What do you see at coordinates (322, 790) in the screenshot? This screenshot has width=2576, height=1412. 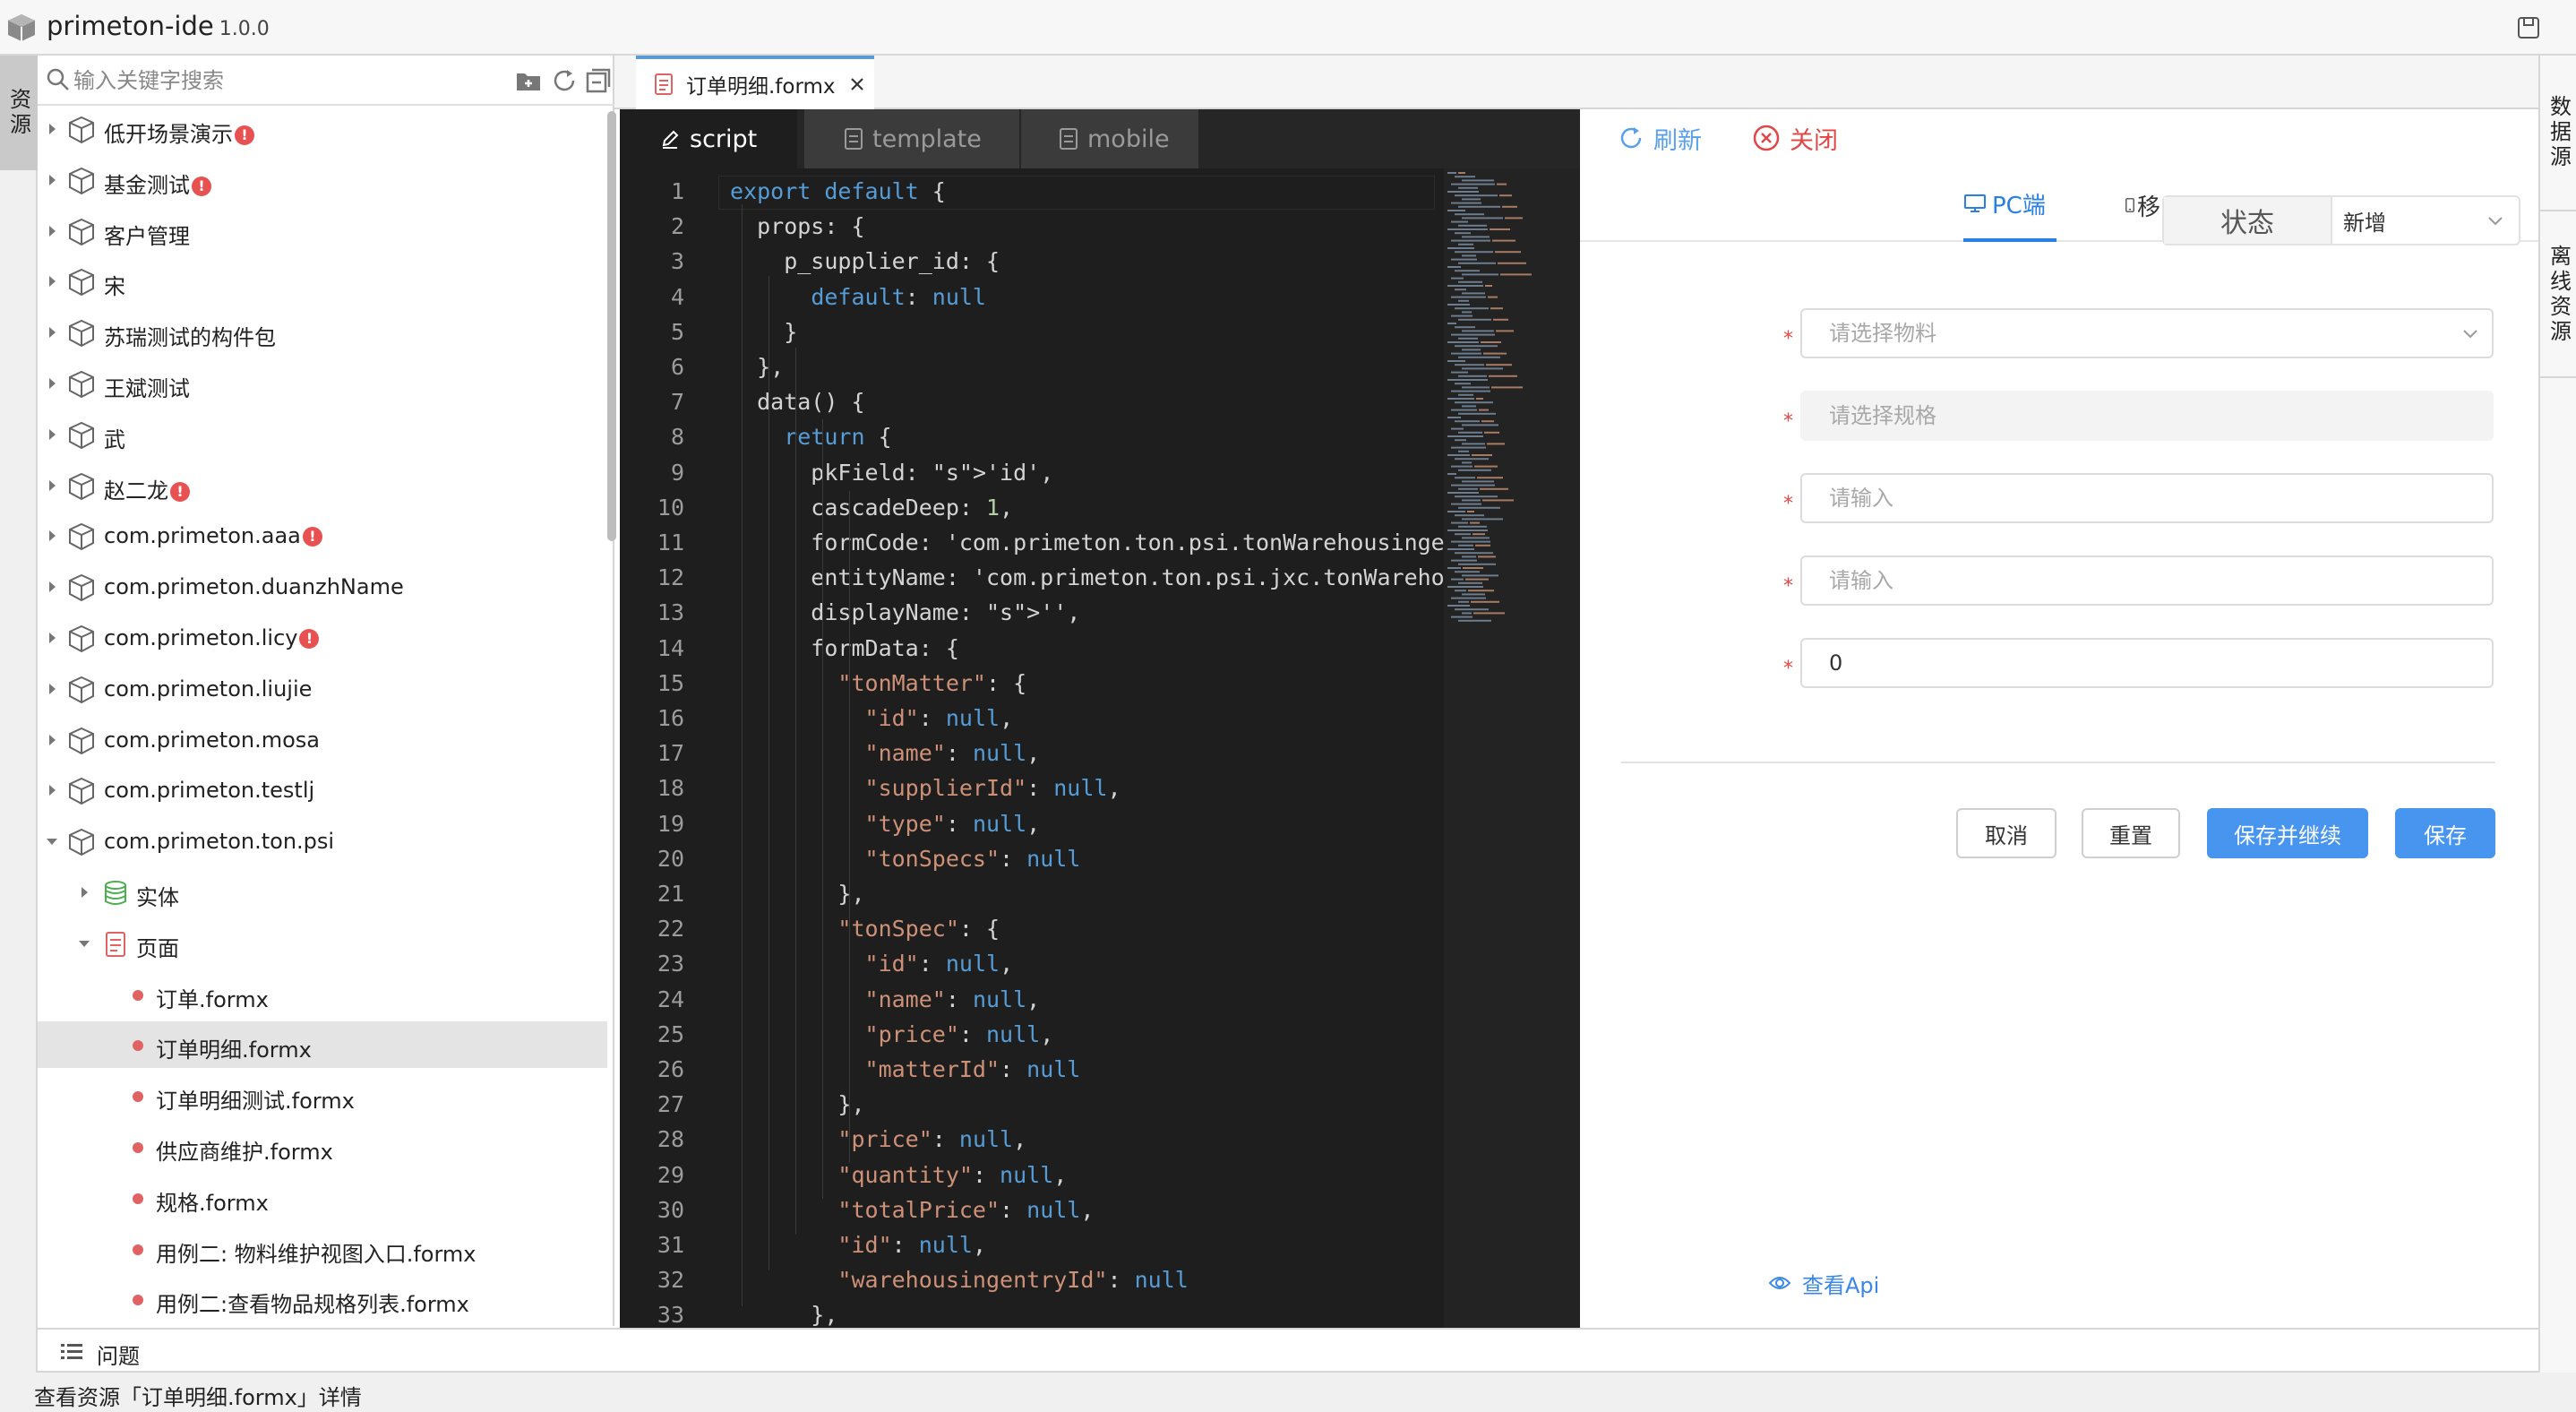 I see `tree-item: com.primeton.testlj` at bounding box center [322, 790].